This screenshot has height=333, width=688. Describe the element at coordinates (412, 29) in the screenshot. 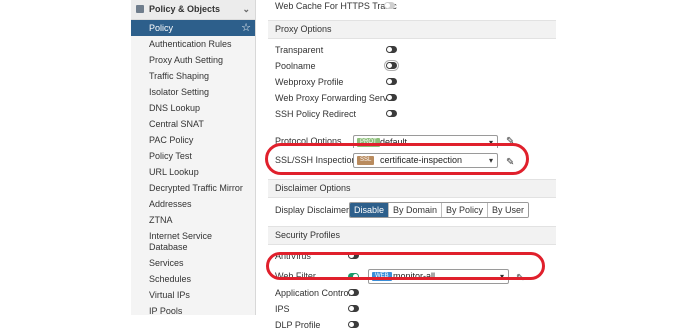

I see `proxy-options-title: Proxy Options` at that location.